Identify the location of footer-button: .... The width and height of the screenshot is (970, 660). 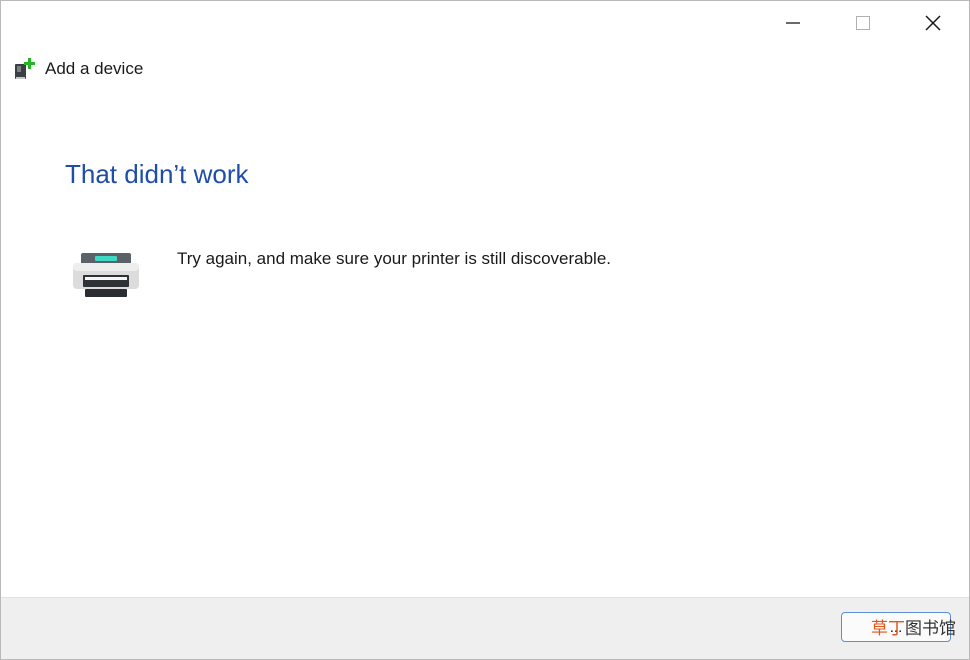
(896, 627).